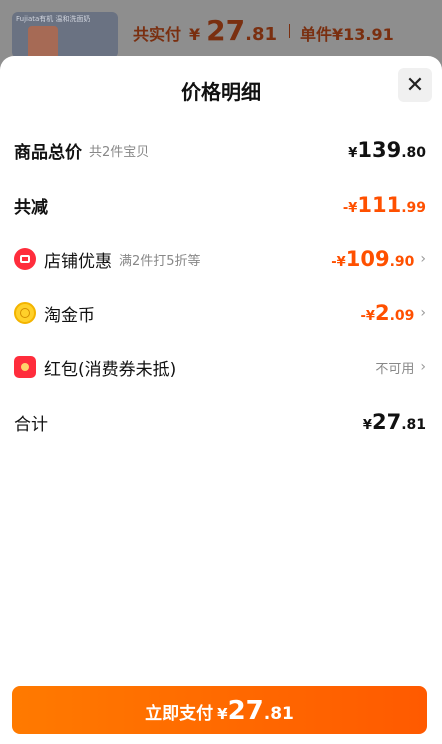  What do you see at coordinates (261, 34) in the screenshot?
I see `background-total-decimal: .81` at bounding box center [261, 34].